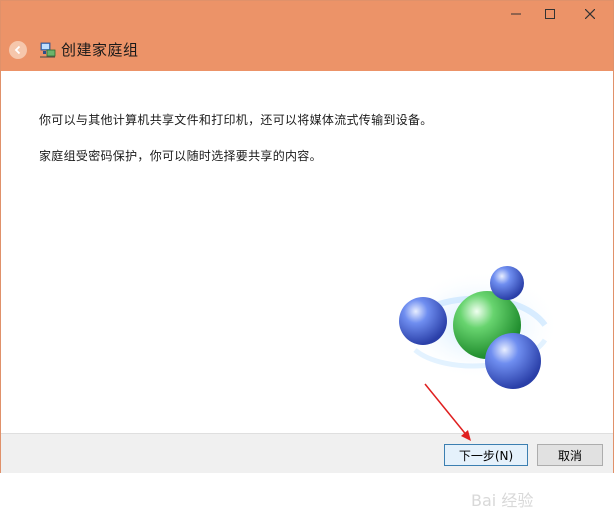 The height and width of the screenshot is (511, 614). I want to click on homegroup-spheres-icon, so click(477, 327).